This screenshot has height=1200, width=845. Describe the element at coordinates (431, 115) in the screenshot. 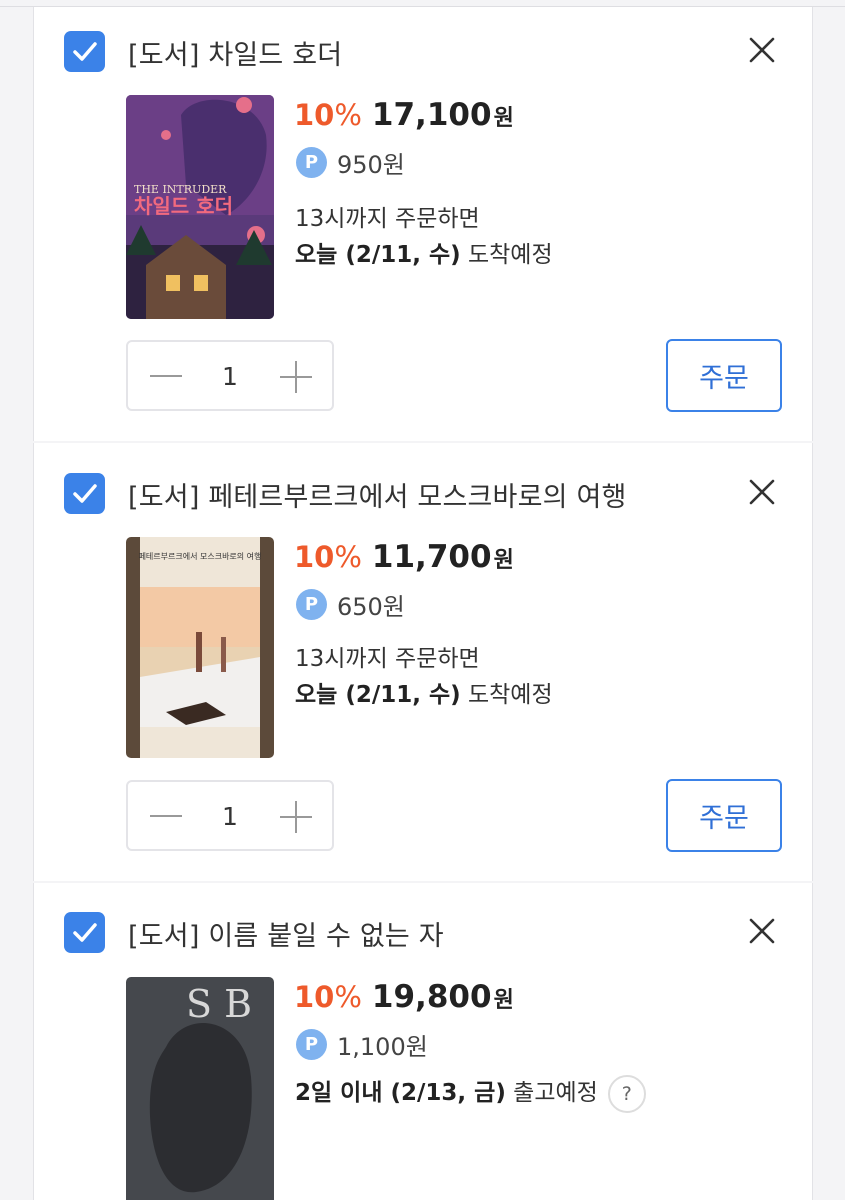

I see `price: 17,100` at that location.